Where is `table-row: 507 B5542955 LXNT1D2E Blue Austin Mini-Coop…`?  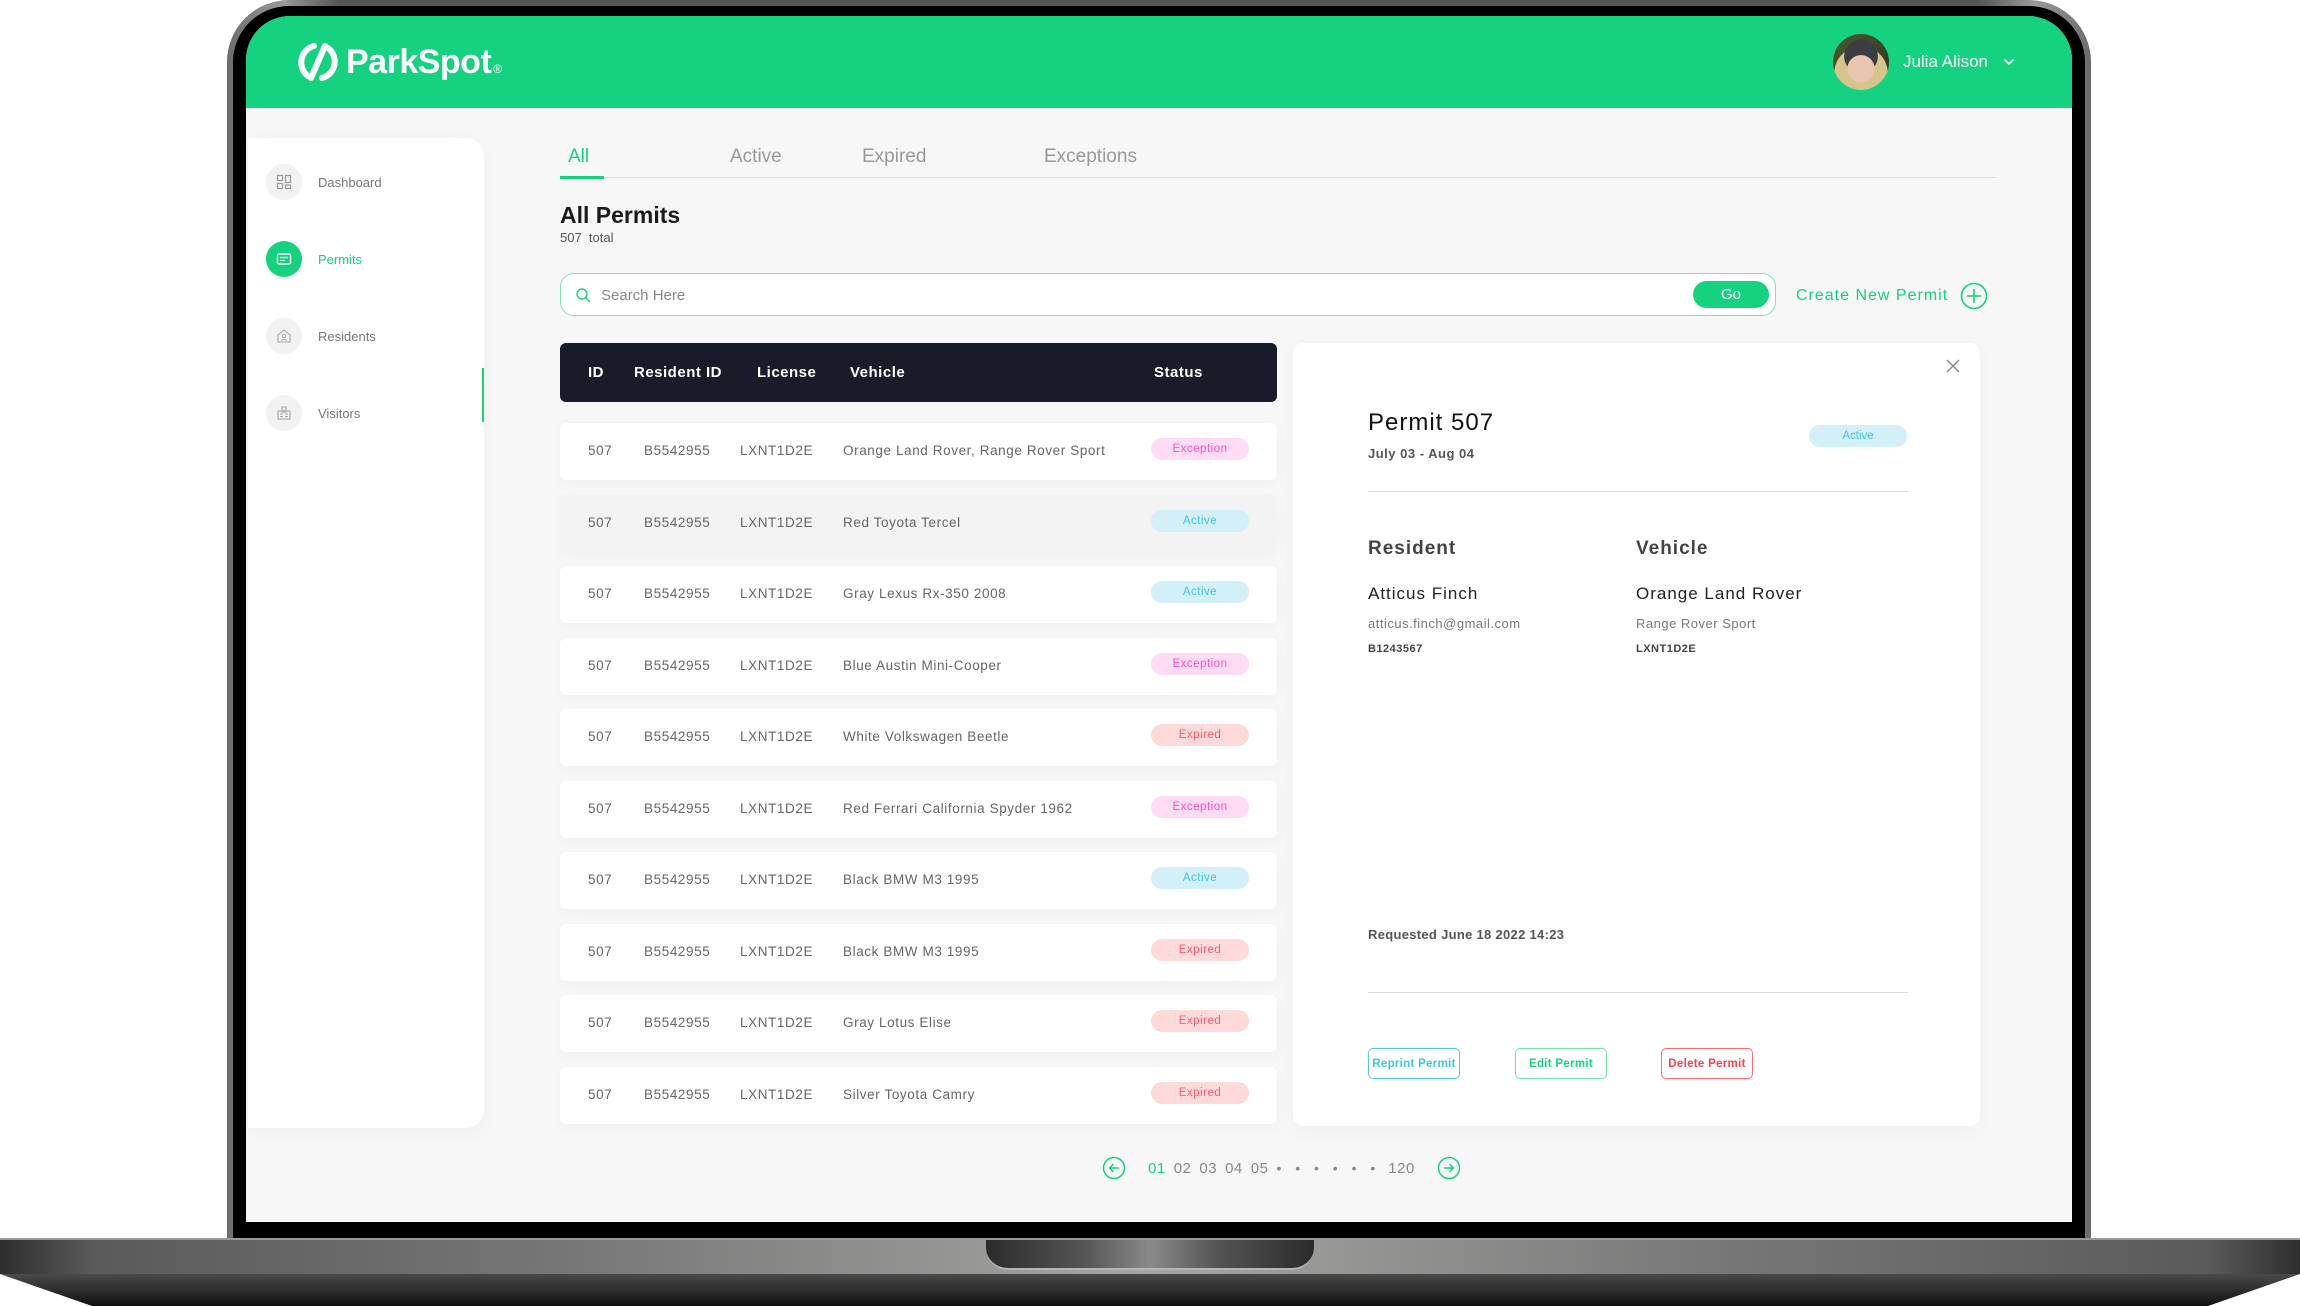 table-row: 507 B5542955 LXNT1D2E Blue Austin Mini-Coop… is located at coordinates (918, 666).